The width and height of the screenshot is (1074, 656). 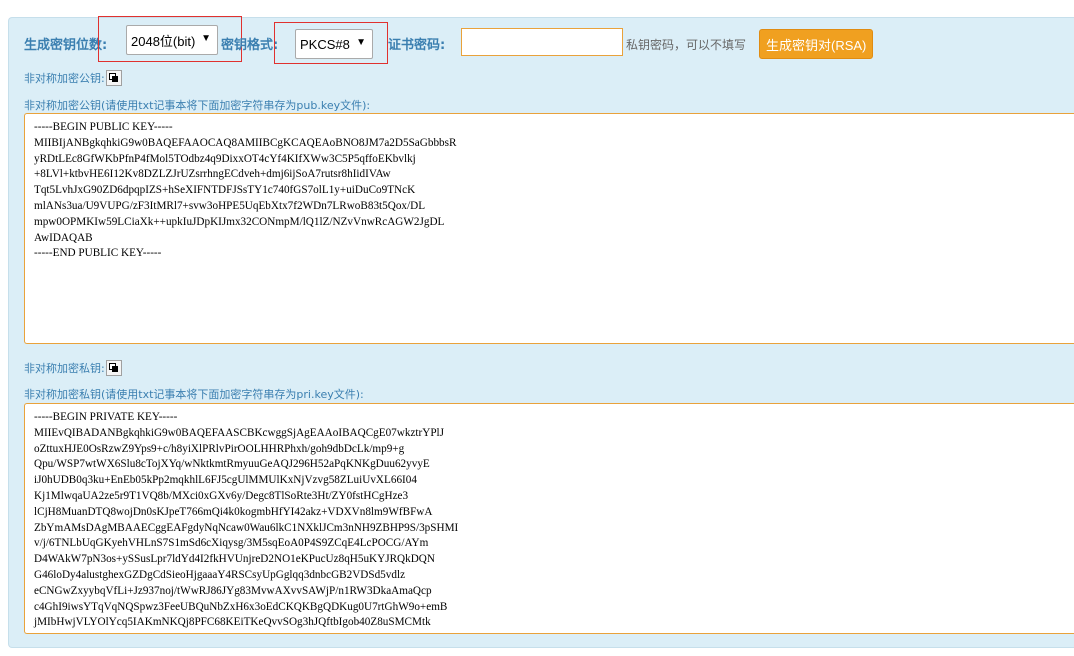 I want to click on key-format-highlight: PKCS#8 ▼, so click(x=331, y=43).